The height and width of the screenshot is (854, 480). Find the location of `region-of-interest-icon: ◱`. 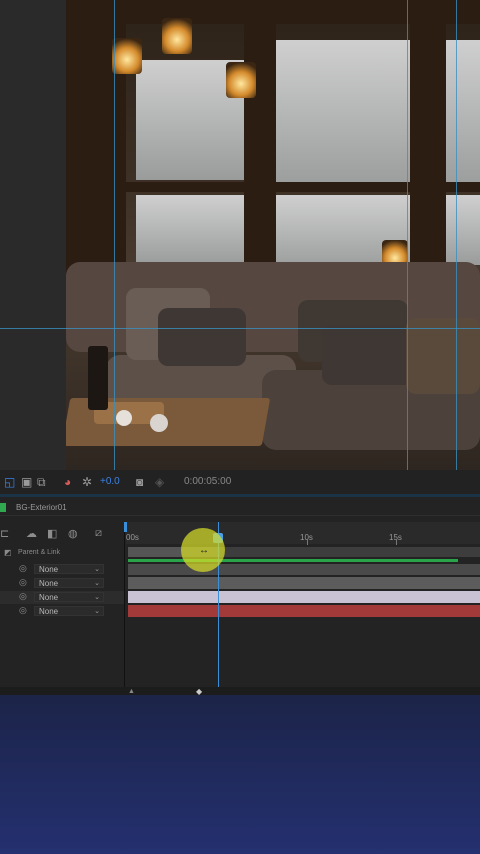

region-of-interest-icon: ◱ is located at coordinates (9, 482).